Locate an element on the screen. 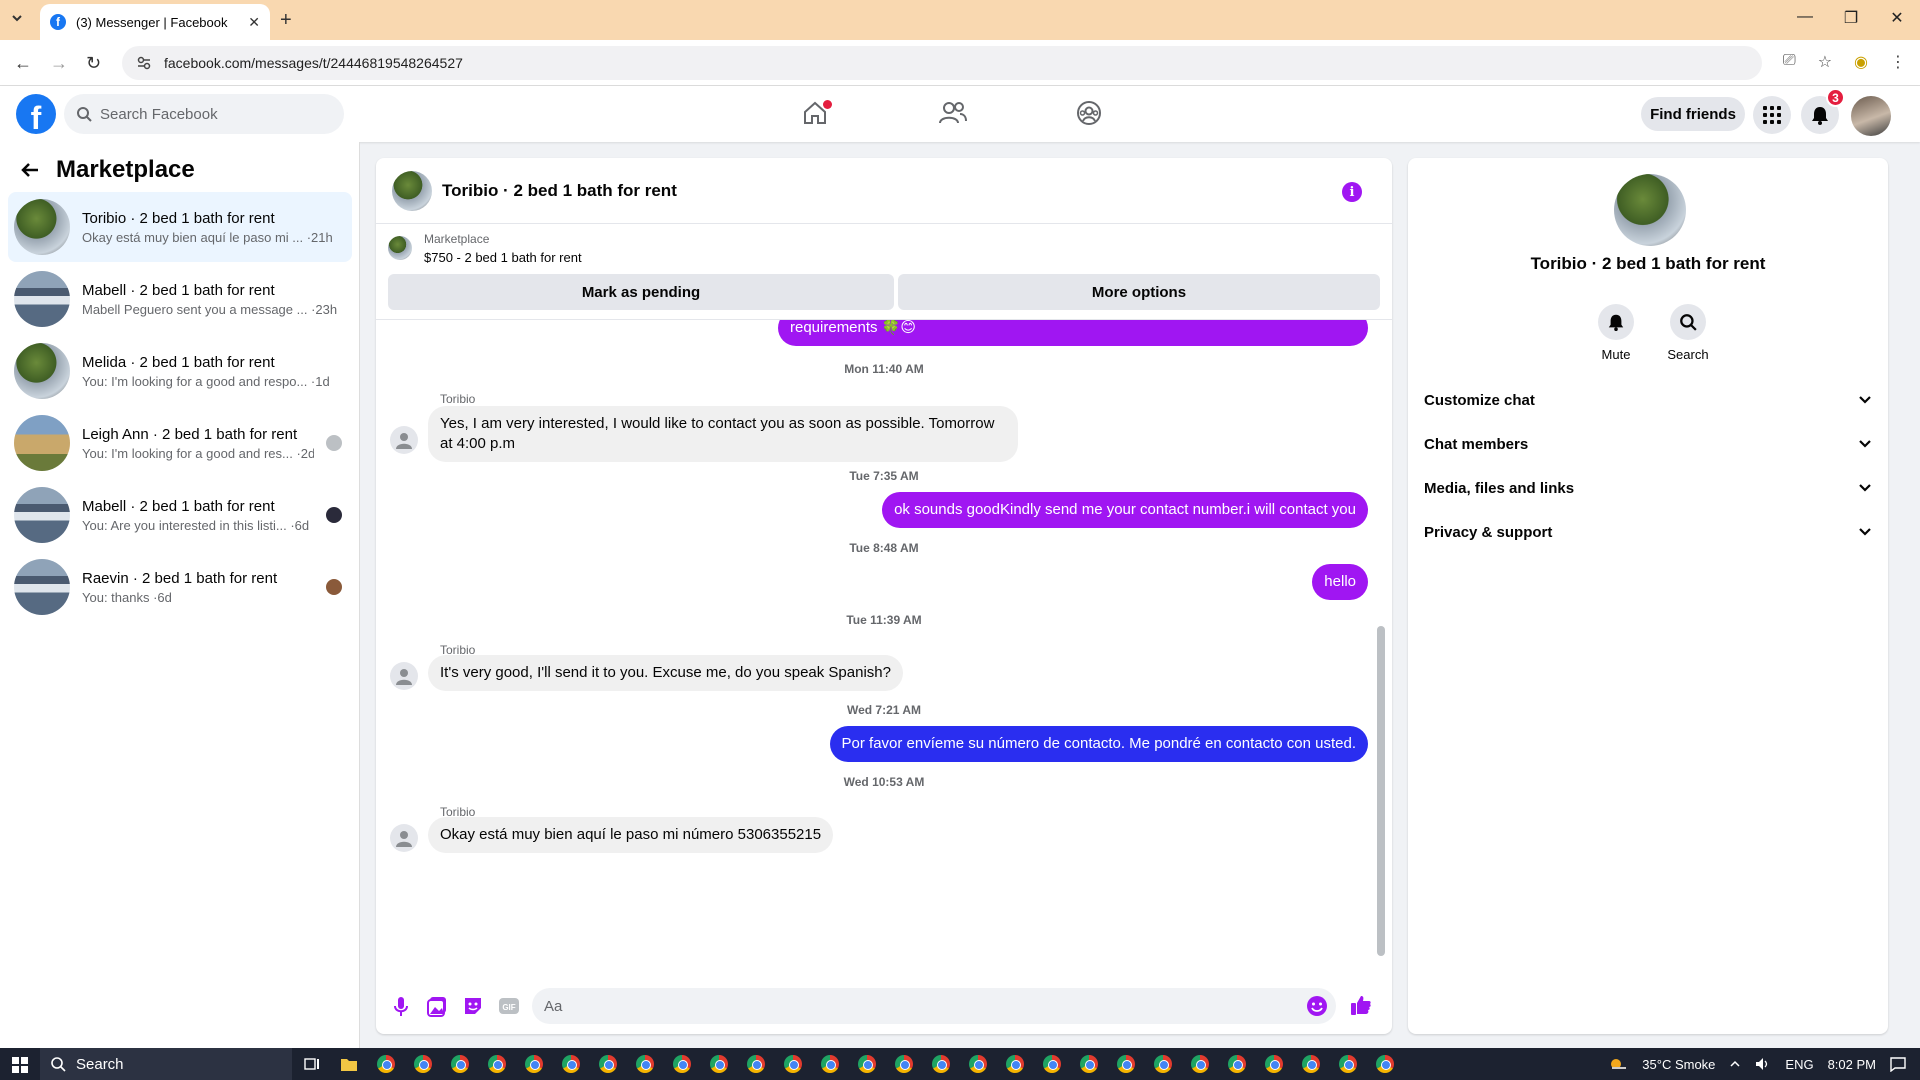  sticker-icon is located at coordinates (473, 1006).